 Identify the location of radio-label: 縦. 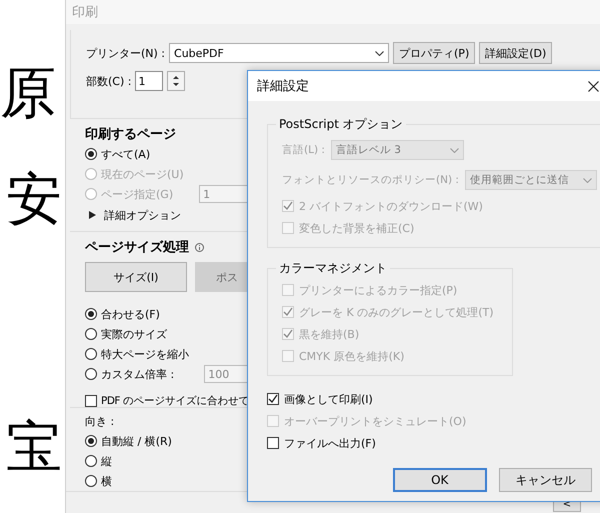
(106, 461).